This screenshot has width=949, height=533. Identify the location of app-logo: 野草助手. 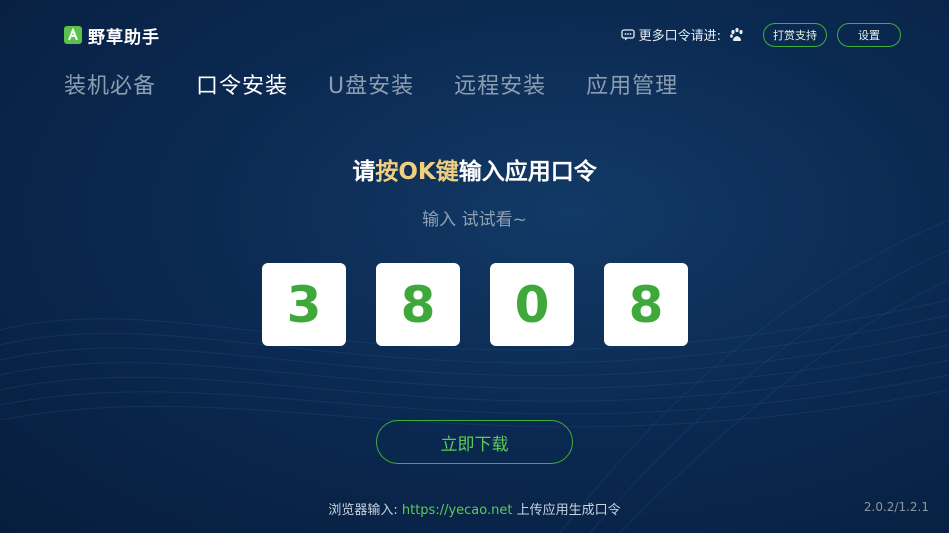
(112, 35).